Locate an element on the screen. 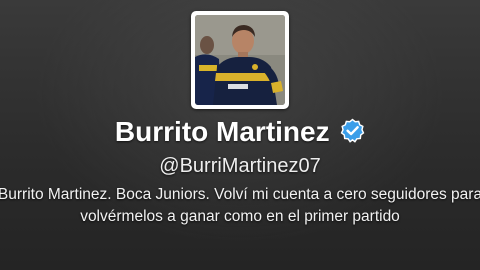 This screenshot has height=270, width=480. profile-name: Burrito Martinez is located at coordinates (222, 132).